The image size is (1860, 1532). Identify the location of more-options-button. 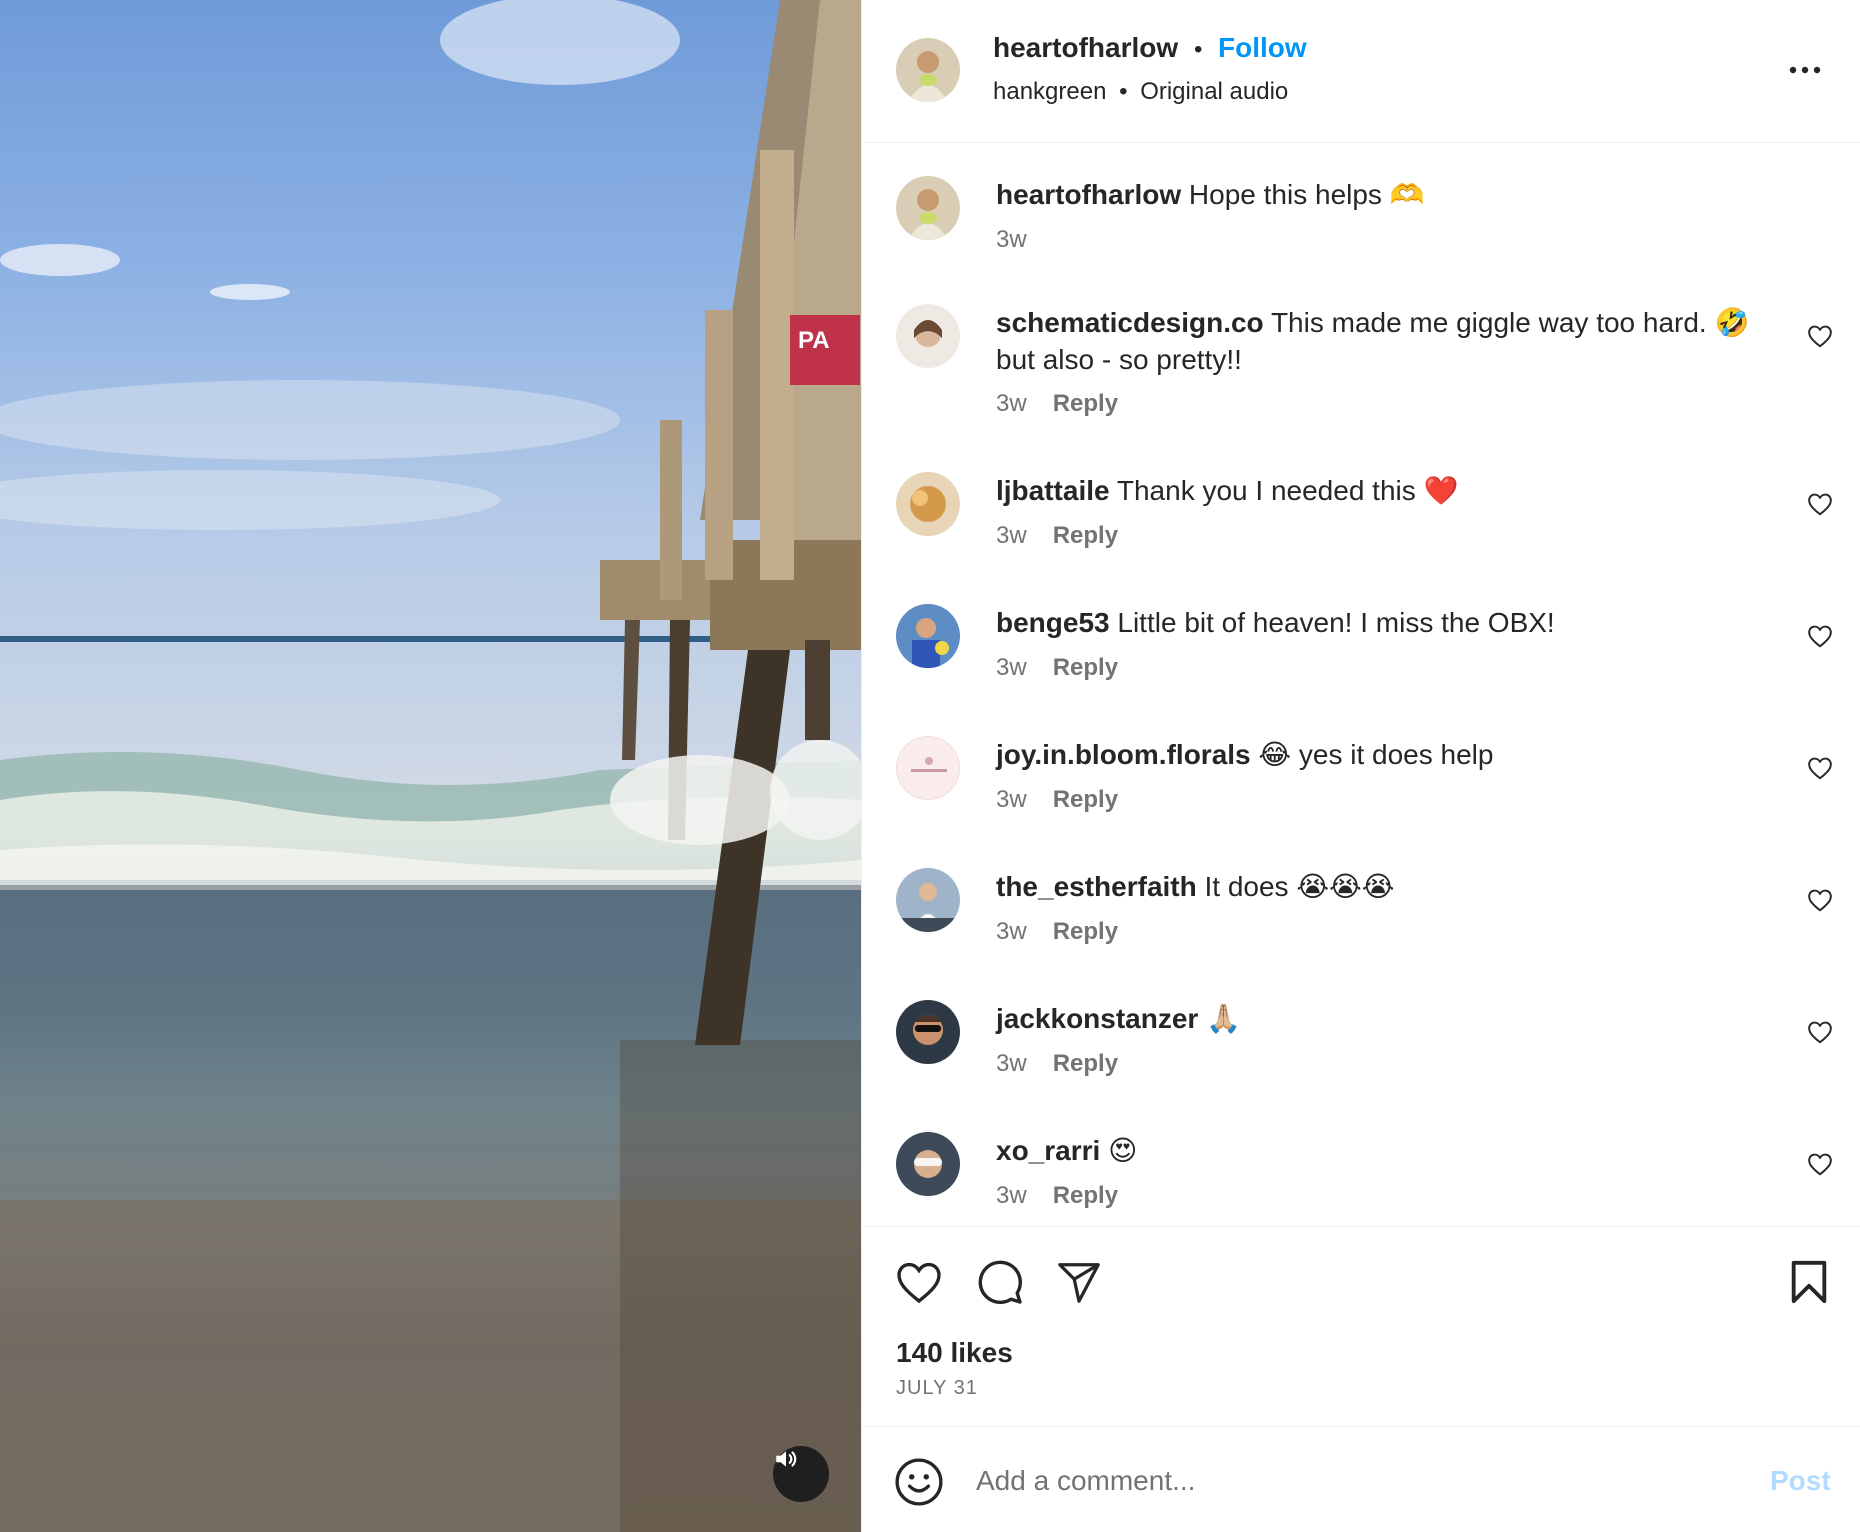
(1805, 70).